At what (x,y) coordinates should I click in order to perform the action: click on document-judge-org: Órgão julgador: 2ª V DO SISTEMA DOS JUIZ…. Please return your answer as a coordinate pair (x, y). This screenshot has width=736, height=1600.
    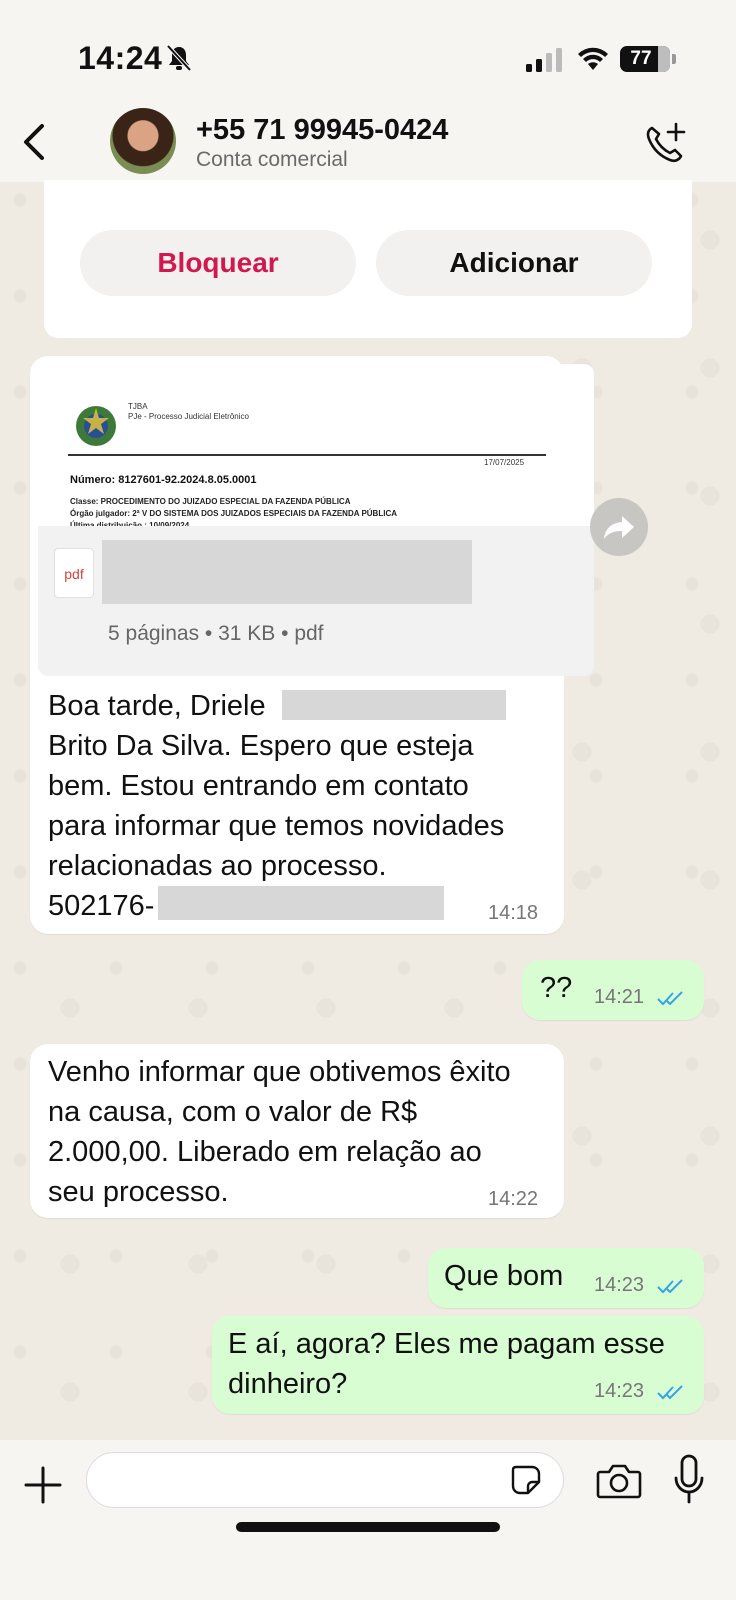
    Looking at the image, I should click on (233, 513).